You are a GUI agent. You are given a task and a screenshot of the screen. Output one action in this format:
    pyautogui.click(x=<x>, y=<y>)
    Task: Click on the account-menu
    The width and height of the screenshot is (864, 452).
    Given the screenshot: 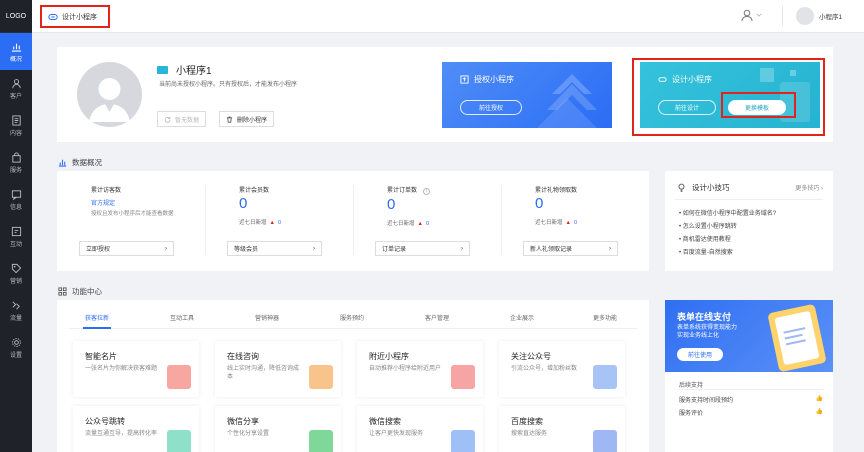 What is the action you would take?
    pyautogui.click(x=751, y=15)
    